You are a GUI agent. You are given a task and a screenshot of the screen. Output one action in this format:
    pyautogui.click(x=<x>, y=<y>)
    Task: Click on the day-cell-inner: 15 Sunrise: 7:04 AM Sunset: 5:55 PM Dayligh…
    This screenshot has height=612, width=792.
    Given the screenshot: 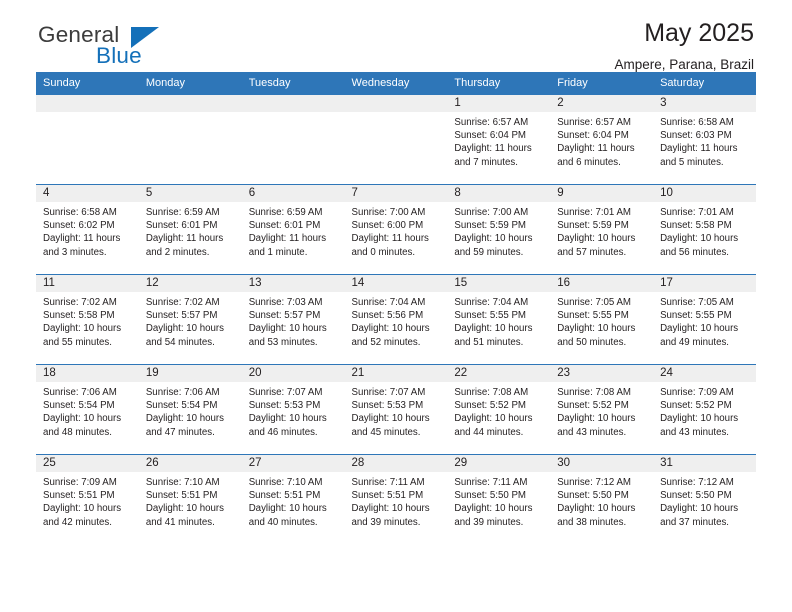 What is the action you would take?
    pyautogui.click(x=499, y=319)
    